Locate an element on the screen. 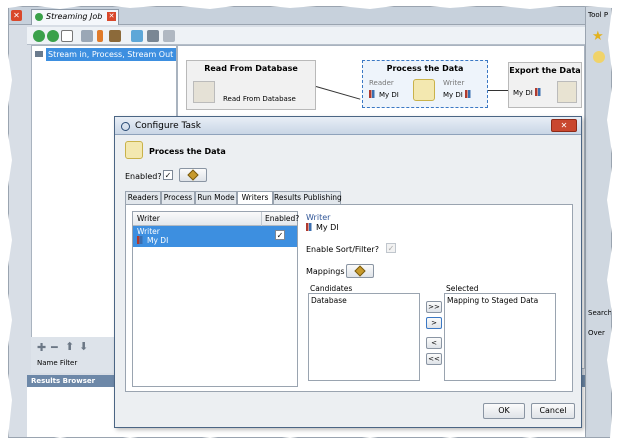  writer-label: Writer is located at coordinates (454, 83).